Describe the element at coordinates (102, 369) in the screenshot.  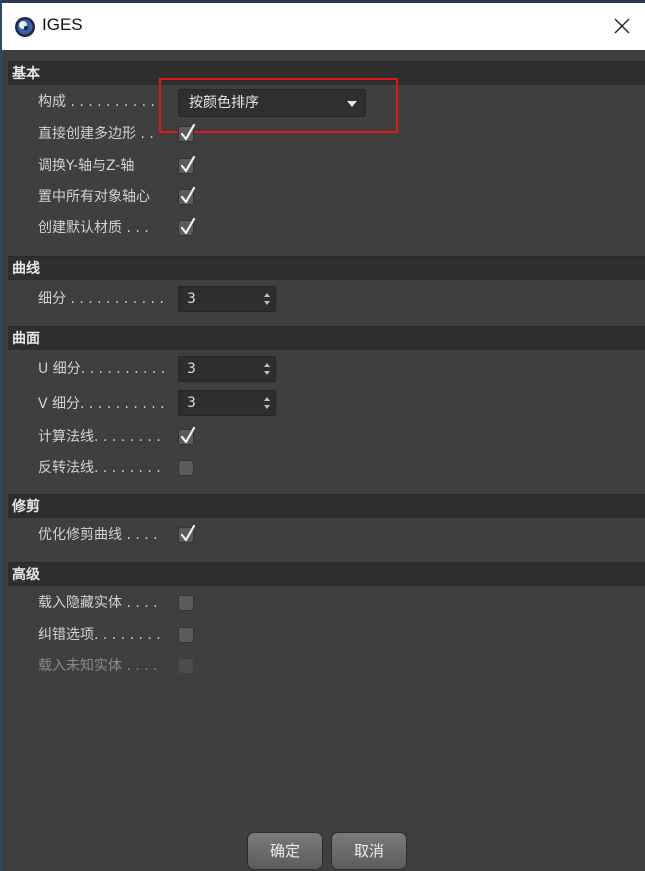
I see `u-subdivision-label: U 细分. . . . . . . . . .` at that location.